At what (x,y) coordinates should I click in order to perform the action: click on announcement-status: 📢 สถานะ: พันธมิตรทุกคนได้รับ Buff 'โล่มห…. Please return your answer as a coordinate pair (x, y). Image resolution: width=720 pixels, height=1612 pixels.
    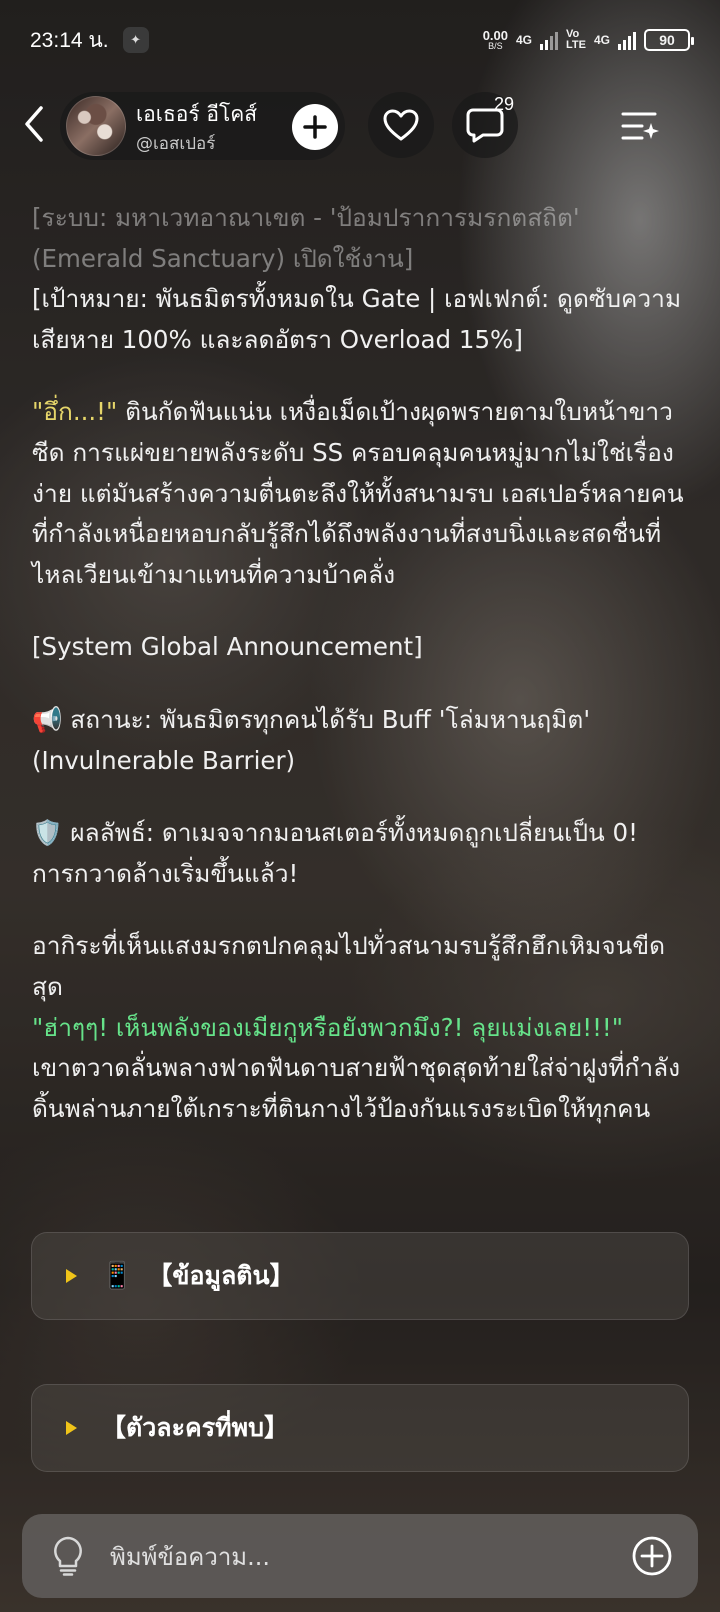
    Looking at the image, I should click on (311, 739).